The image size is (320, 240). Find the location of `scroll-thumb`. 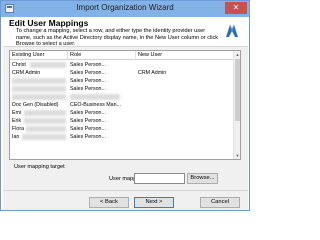

scroll-thumb is located at coordinates (237, 90).